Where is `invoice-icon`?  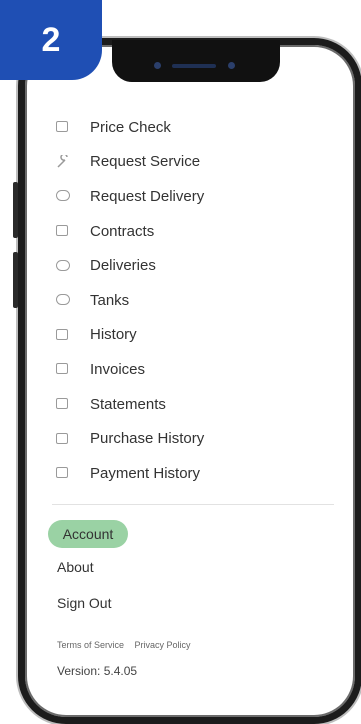
invoice-icon is located at coordinates (63, 369).